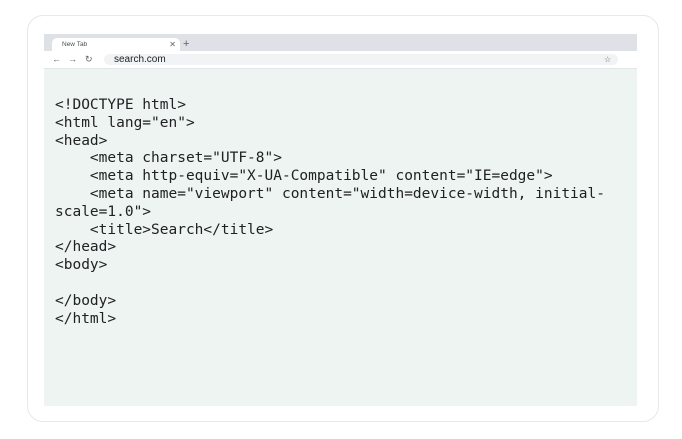 Image resolution: width=682 pixels, height=439 pixels. I want to click on address-bar: search.com ☆ ⋮, so click(370, 59).